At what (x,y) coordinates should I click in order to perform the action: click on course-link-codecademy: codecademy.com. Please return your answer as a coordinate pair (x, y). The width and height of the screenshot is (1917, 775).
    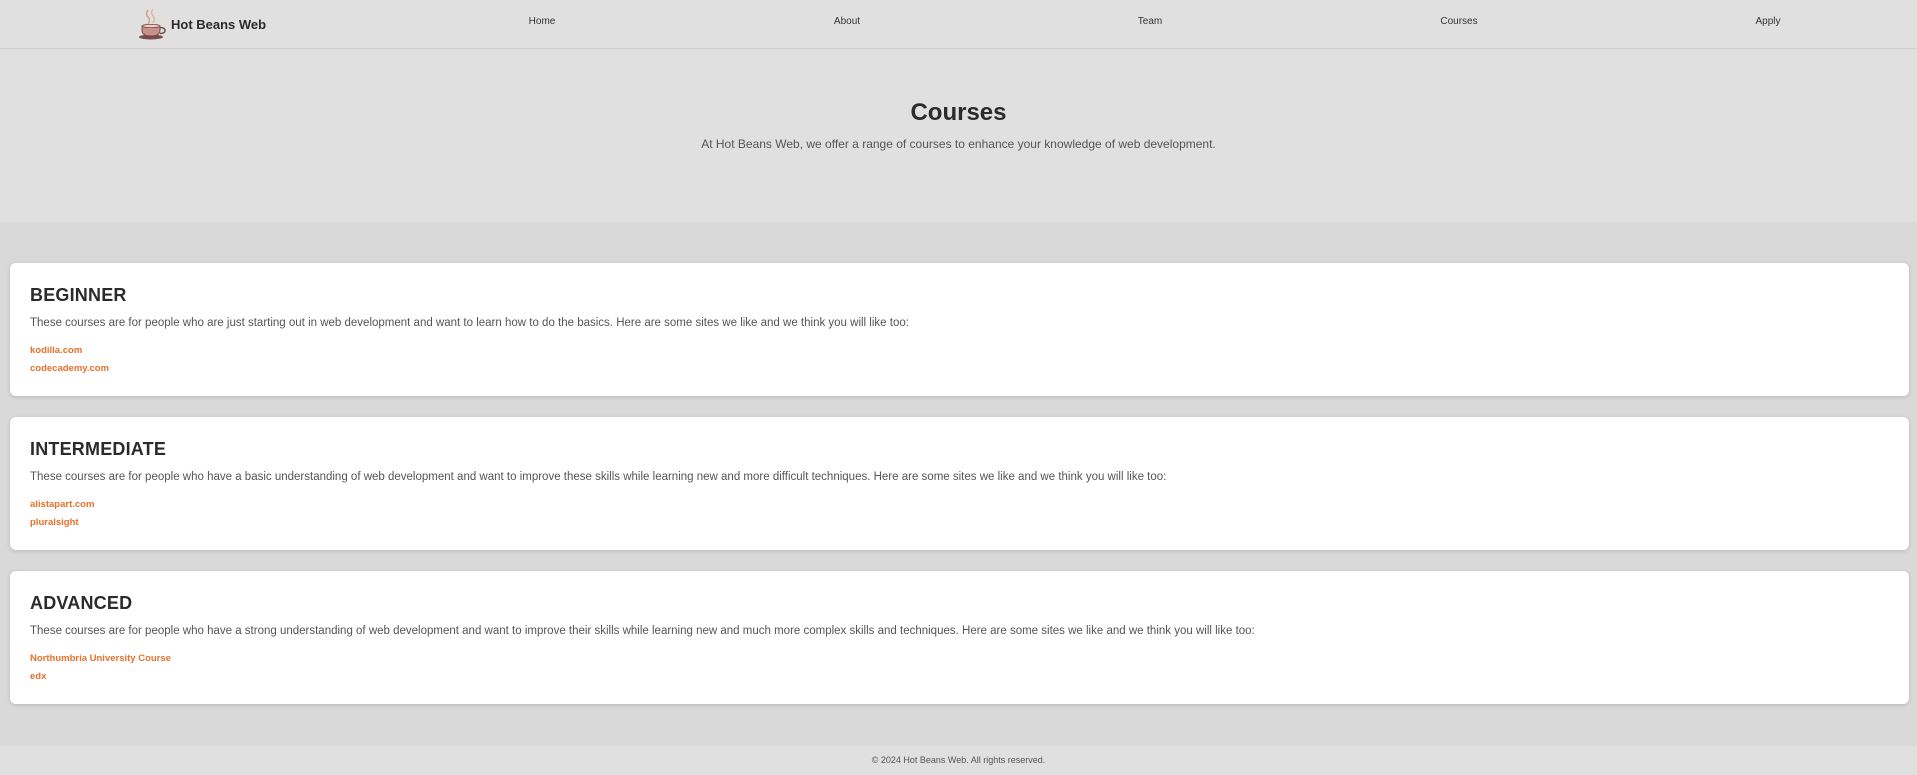
    Looking at the image, I should click on (69, 369).